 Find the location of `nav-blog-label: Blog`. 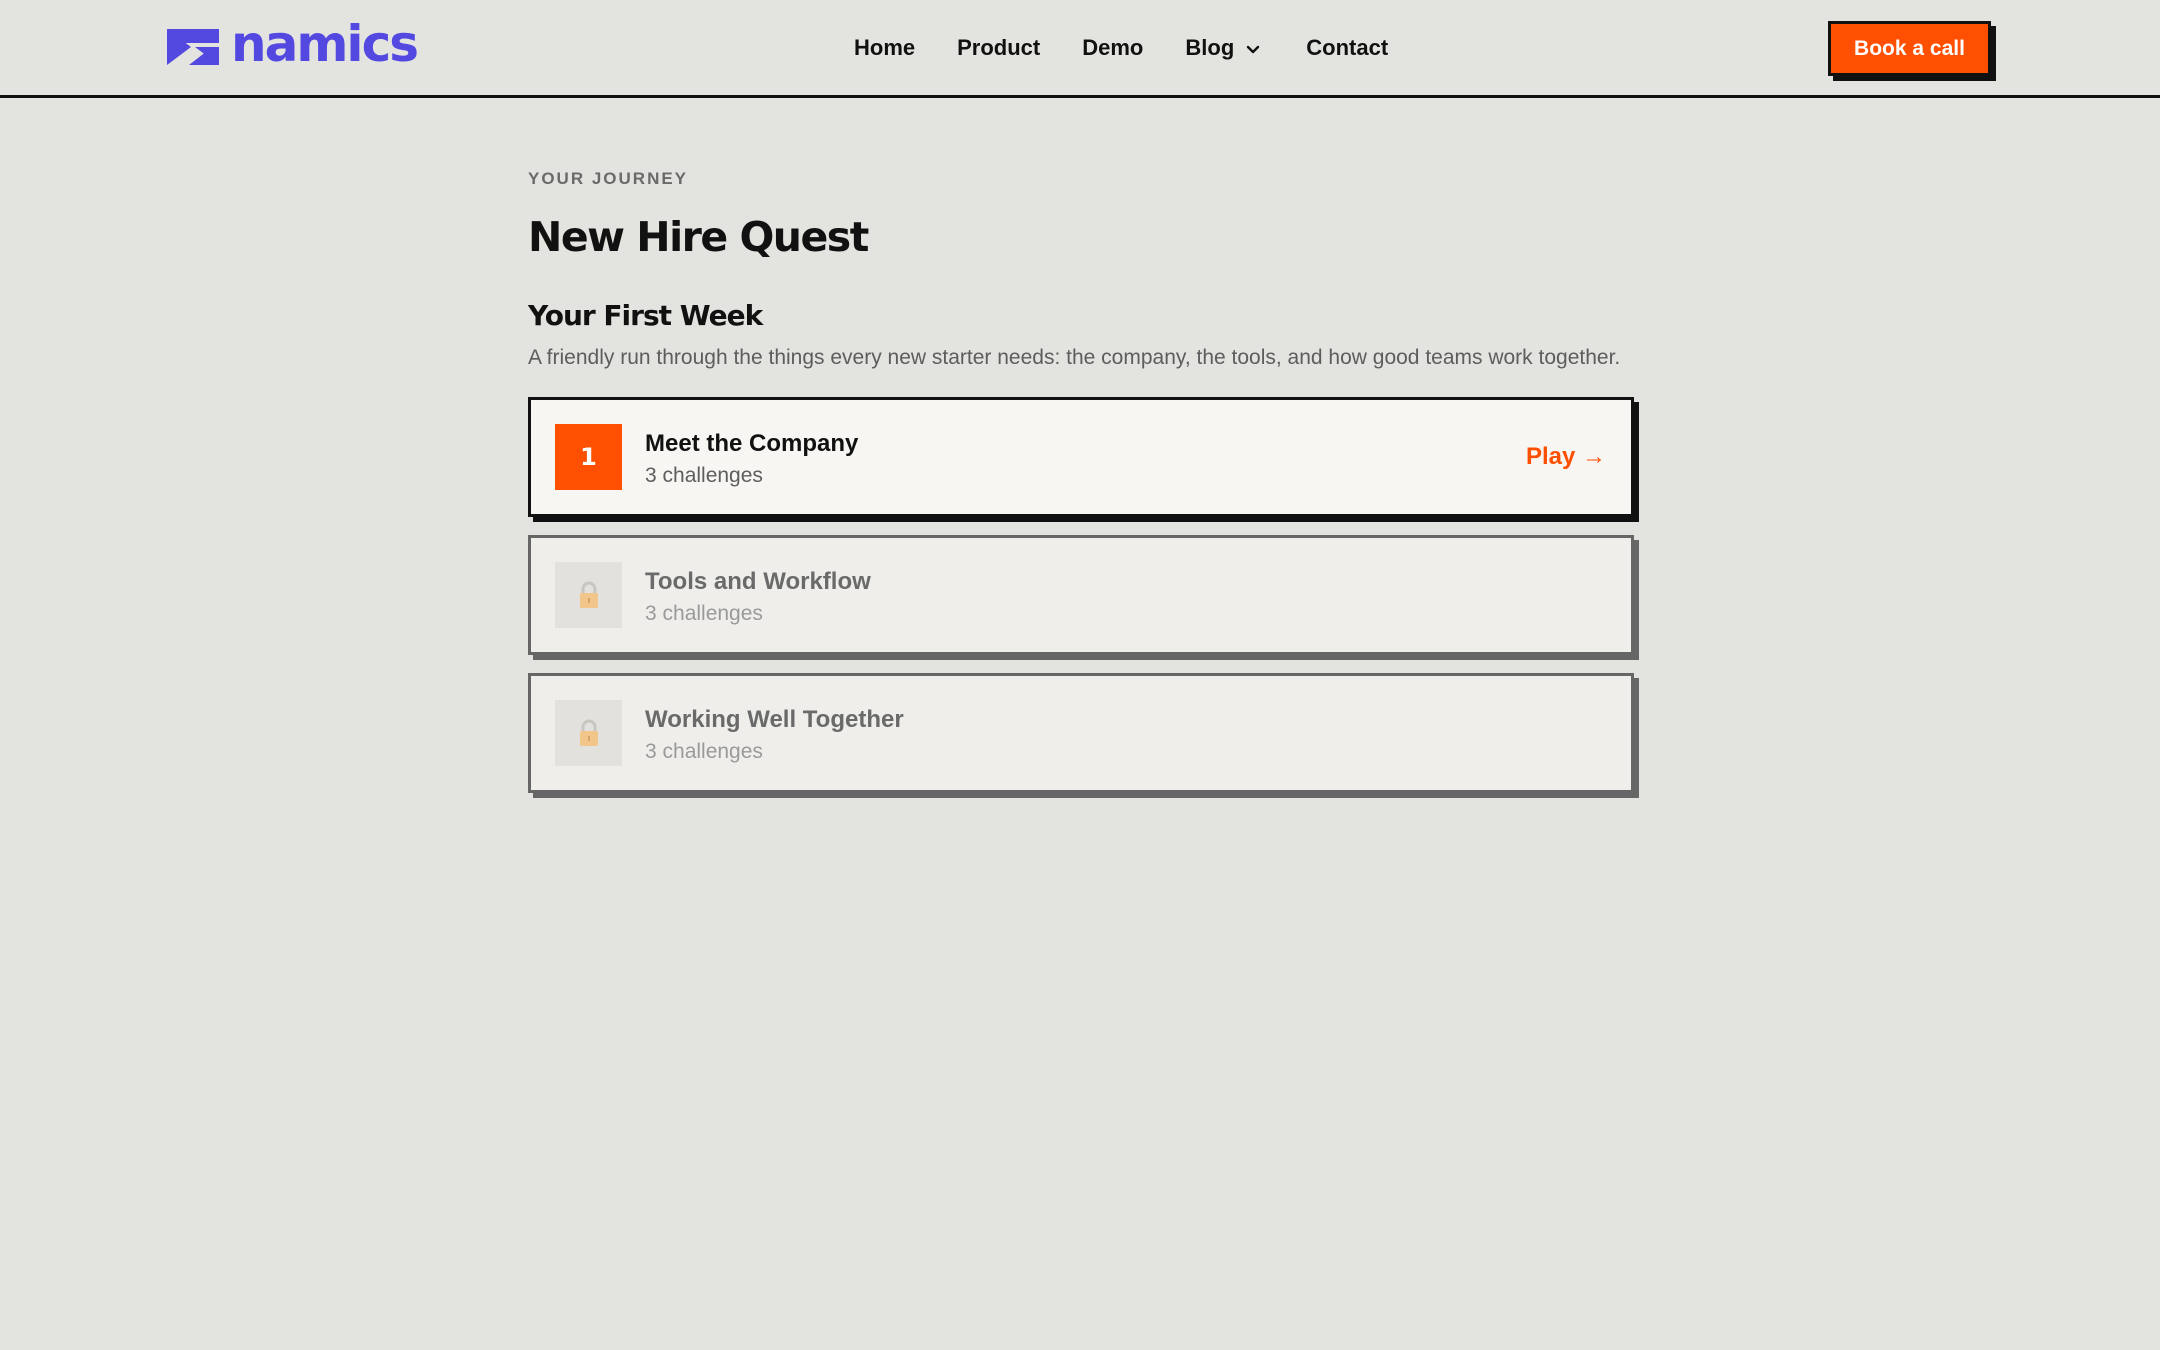

nav-blog-label: Blog is located at coordinates (1210, 47).